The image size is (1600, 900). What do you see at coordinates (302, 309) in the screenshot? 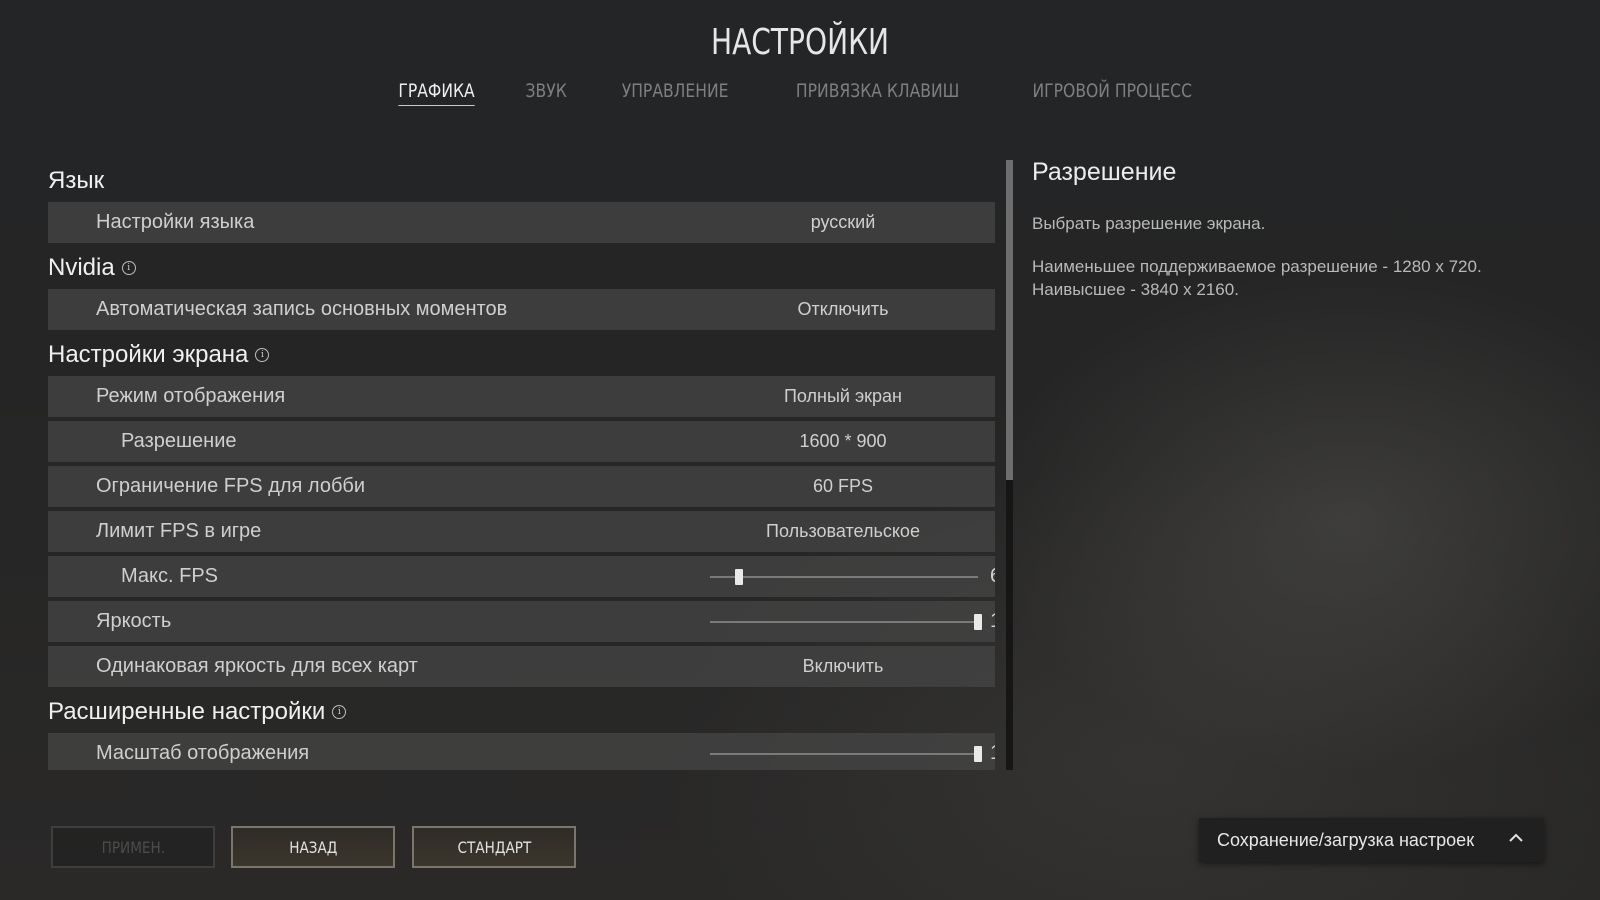
I see `setting-label: Автоматическая запись основных моментов` at bounding box center [302, 309].